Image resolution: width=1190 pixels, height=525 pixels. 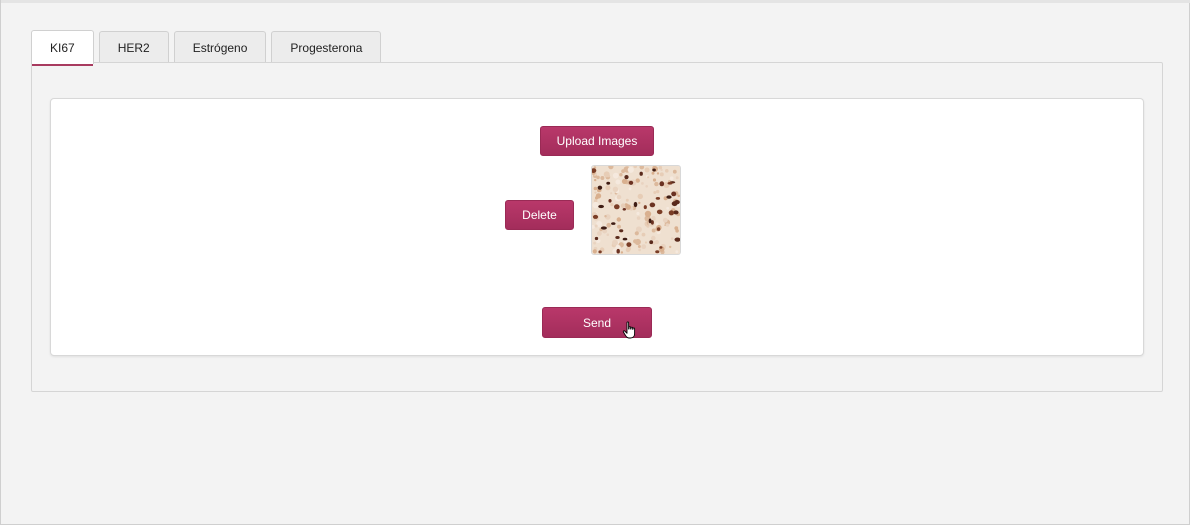 What do you see at coordinates (597, 141) in the screenshot?
I see `upload-images-button: Upload Images` at bounding box center [597, 141].